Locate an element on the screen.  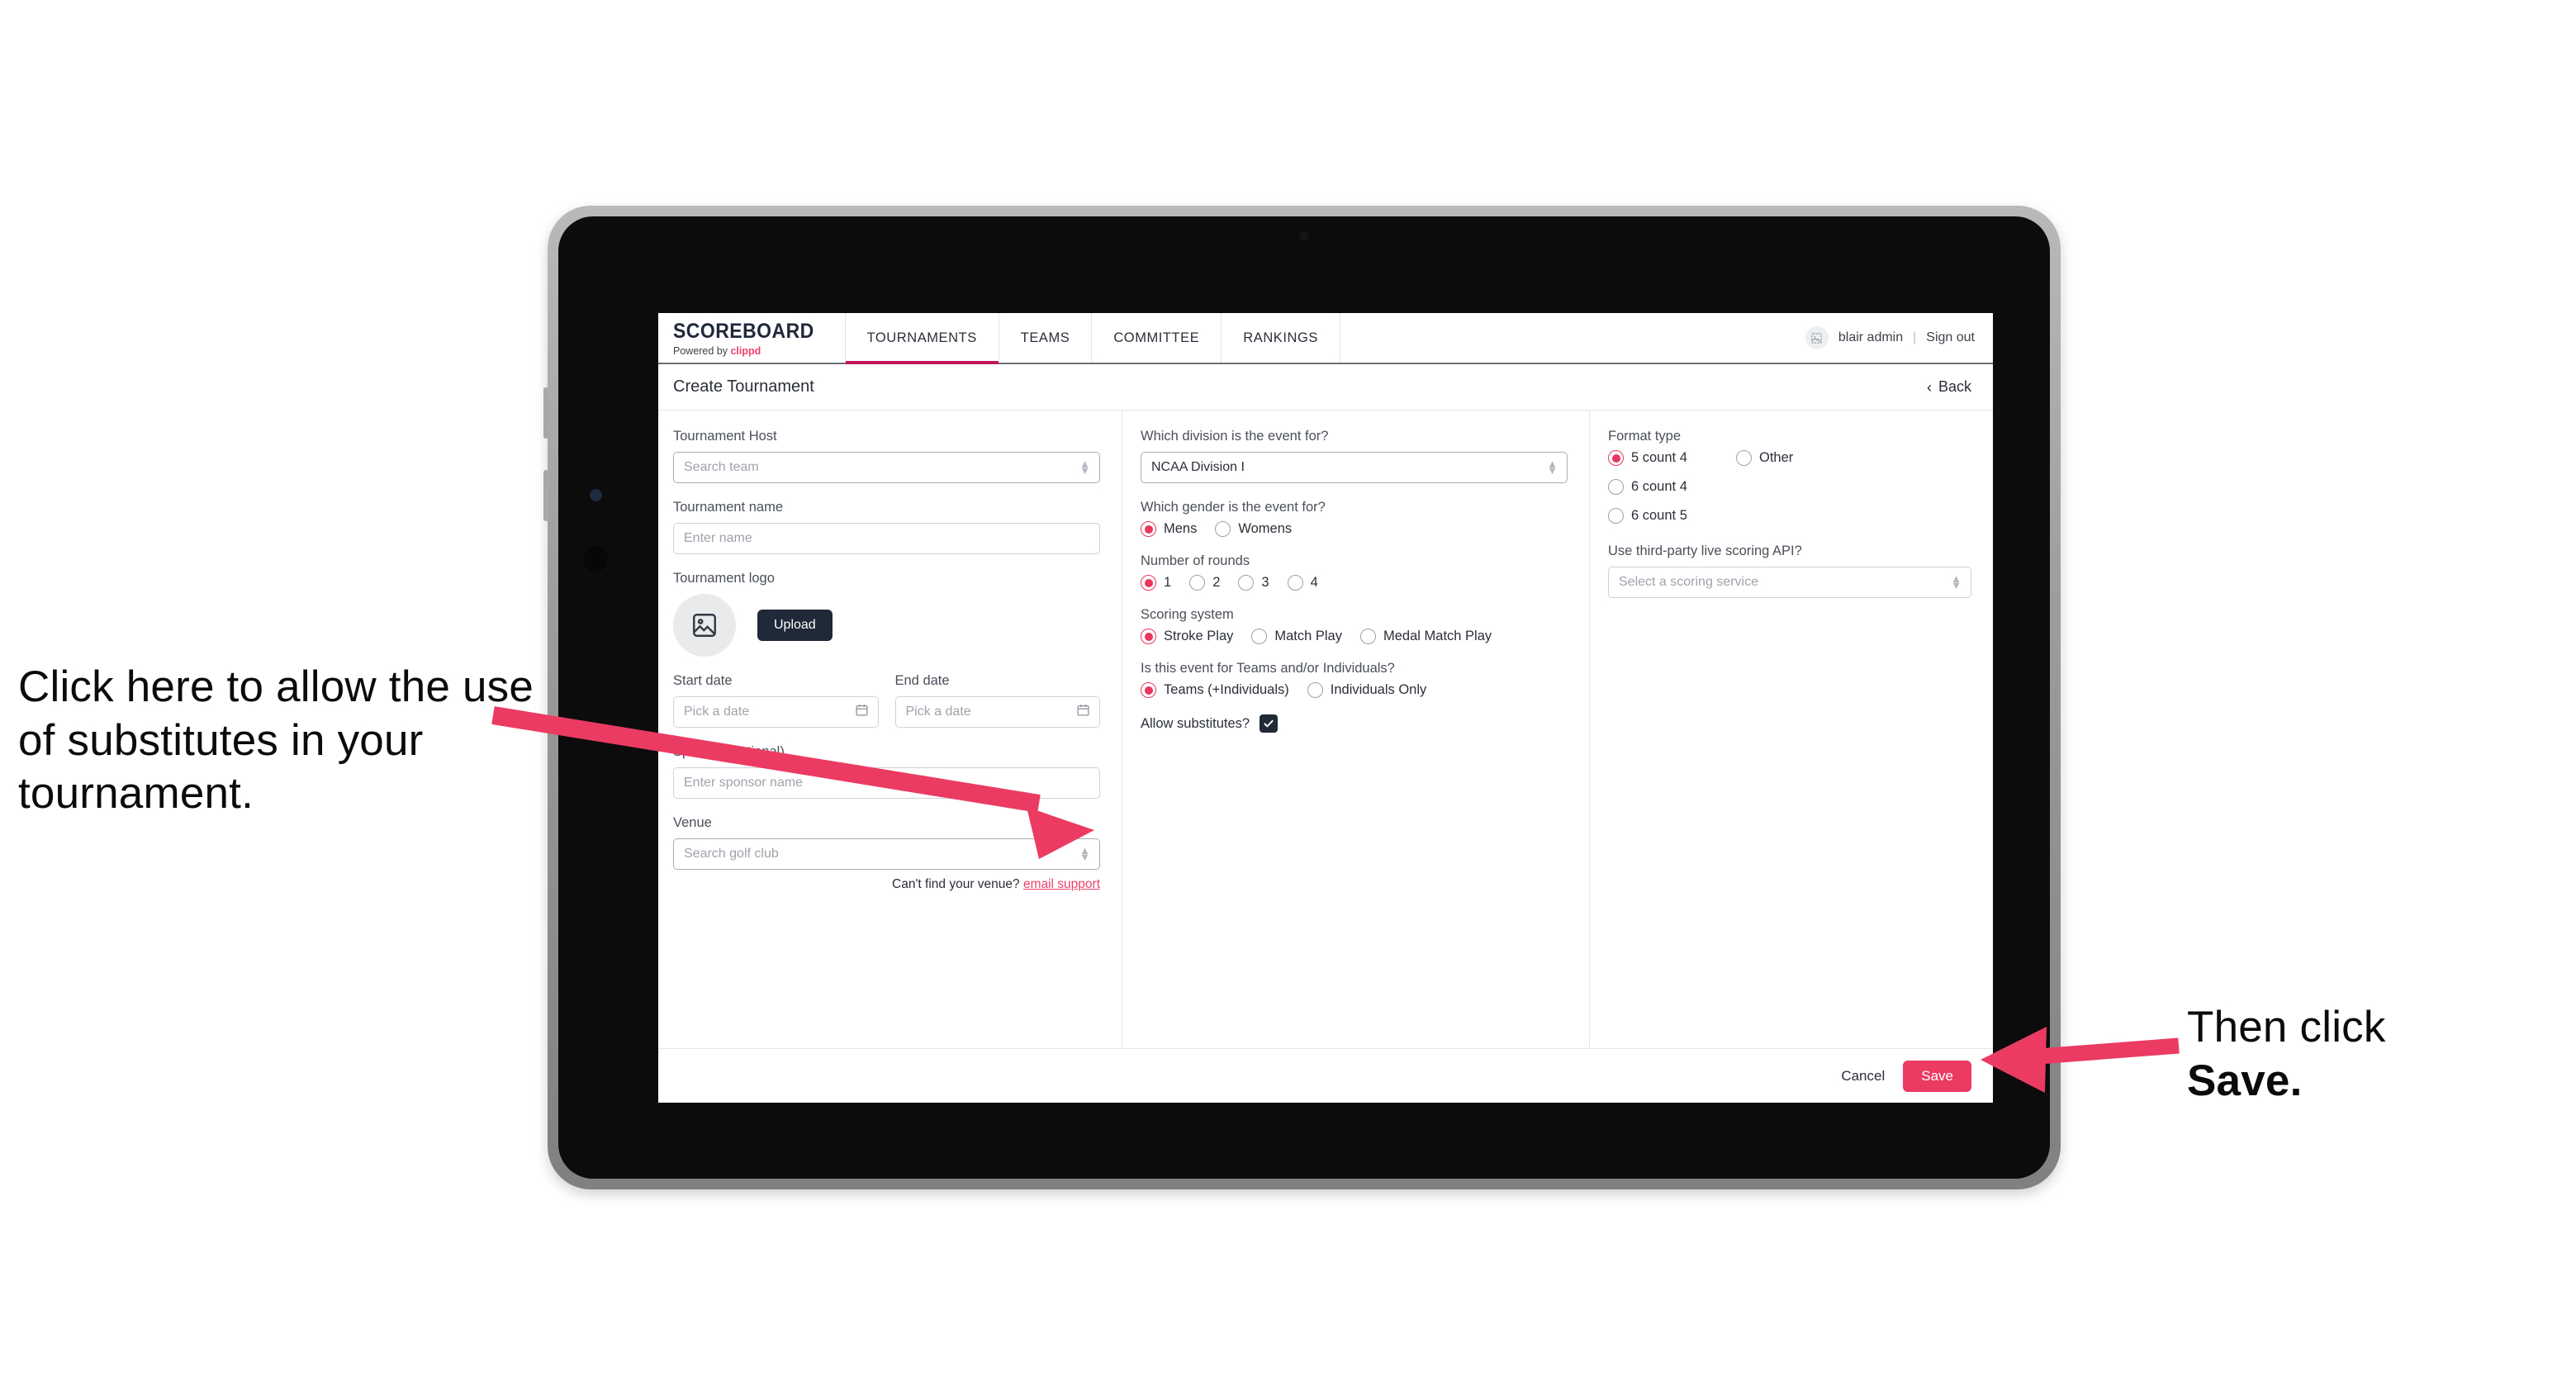
tournament-logo-label: Tournament logo is located at coordinates (724, 578).